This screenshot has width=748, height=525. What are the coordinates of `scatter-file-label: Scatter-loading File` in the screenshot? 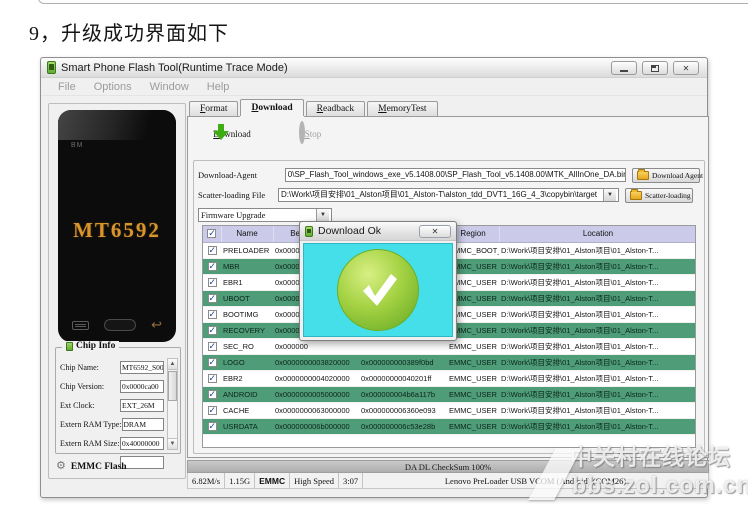 It's located at (232, 195).